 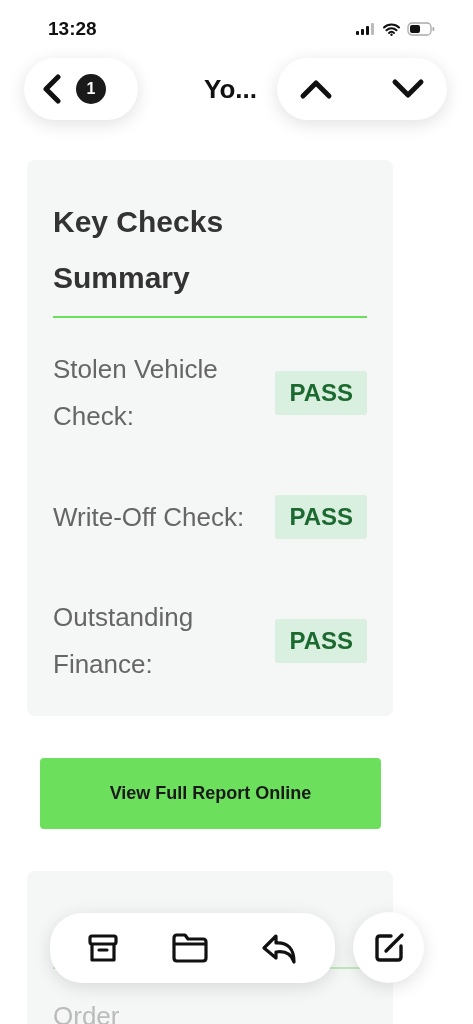 I want to click on chevron-down-icon, so click(x=408, y=89).